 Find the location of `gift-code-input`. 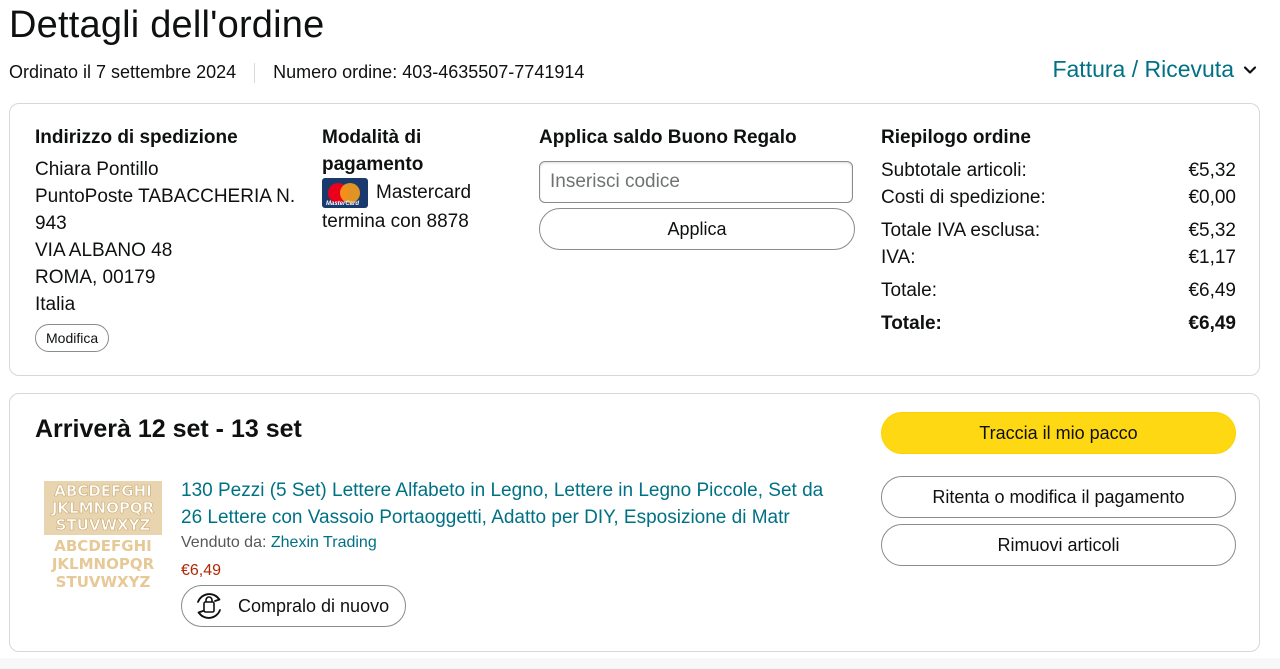

gift-code-input is located at coordinates (696, 182).